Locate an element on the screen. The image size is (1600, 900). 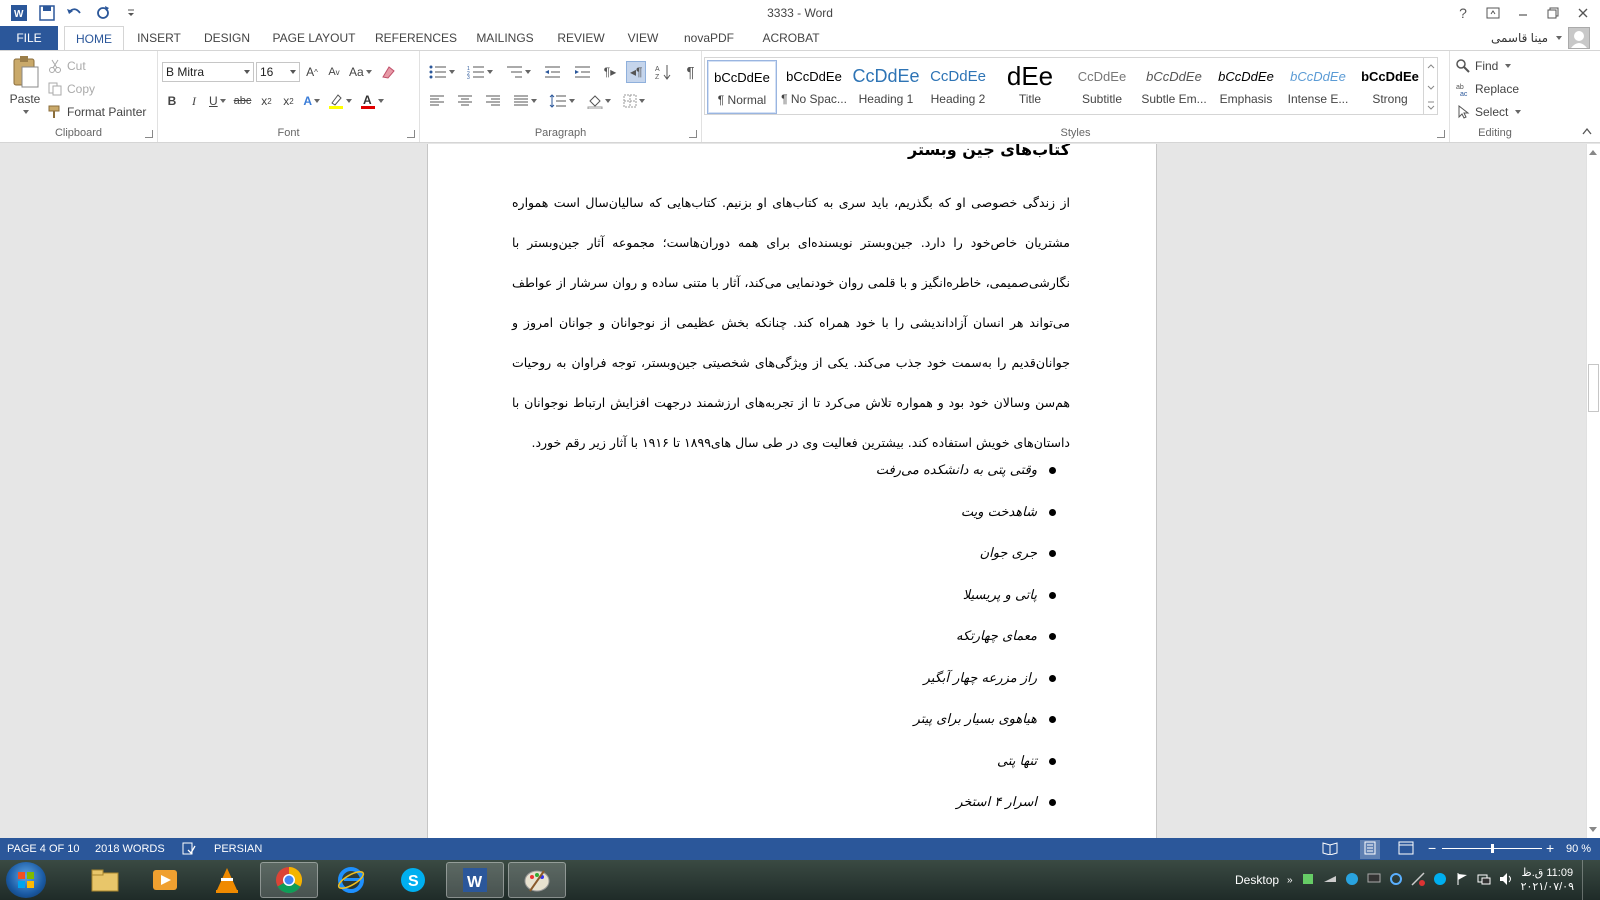
tray-network-app-icon is located at coordinates (1330, 880).